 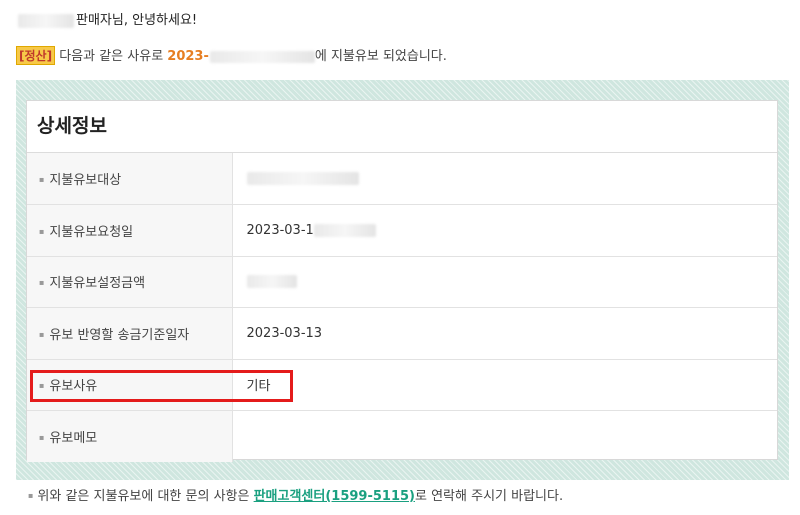 I want to click on redacted-date, so click(x=262, y=56).